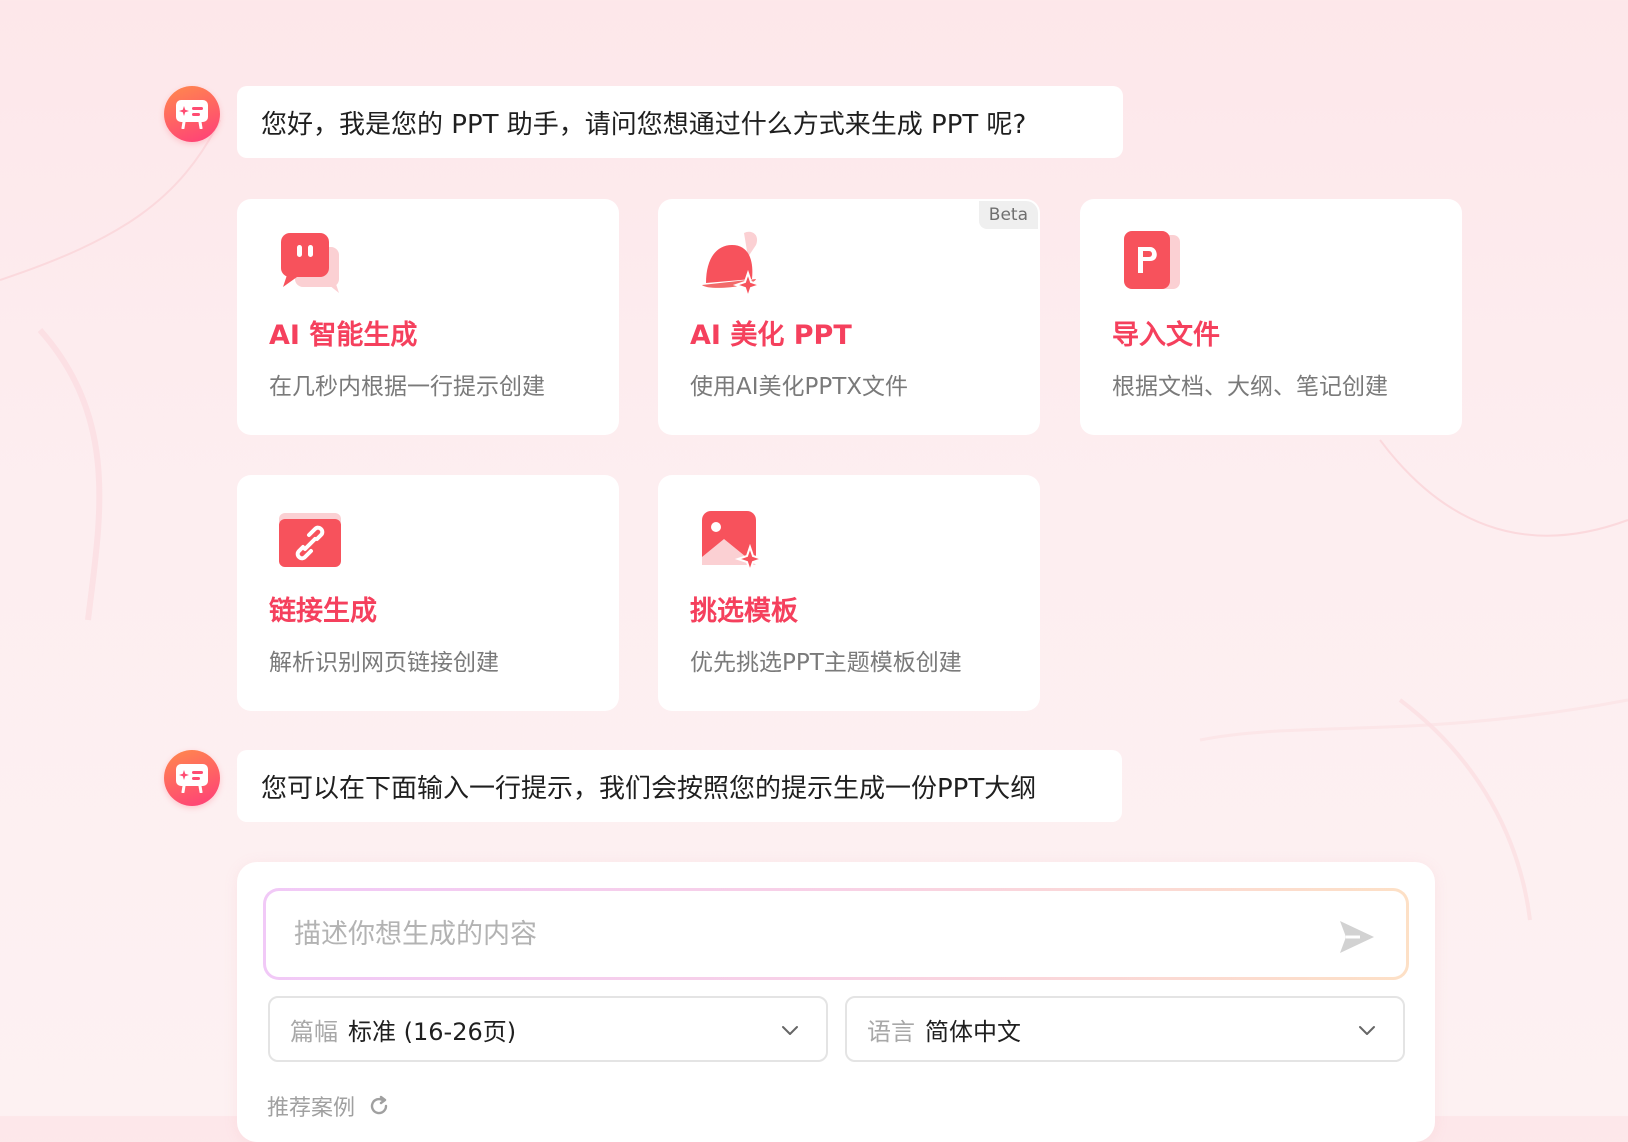  Describe the element at coordinates (826, 663) in the screenshot. I see `option-description: 优先挑选PPT主题模板创建` at that location.